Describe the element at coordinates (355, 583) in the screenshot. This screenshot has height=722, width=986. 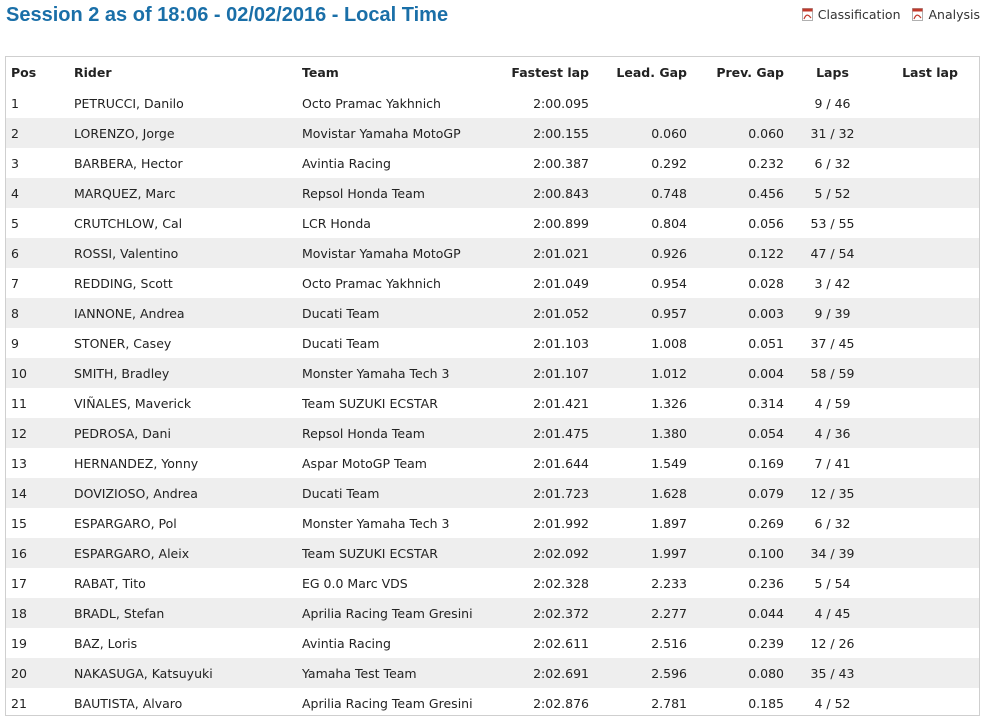
I see `cell-team: EG 0.0 Marc VDS` at that location.